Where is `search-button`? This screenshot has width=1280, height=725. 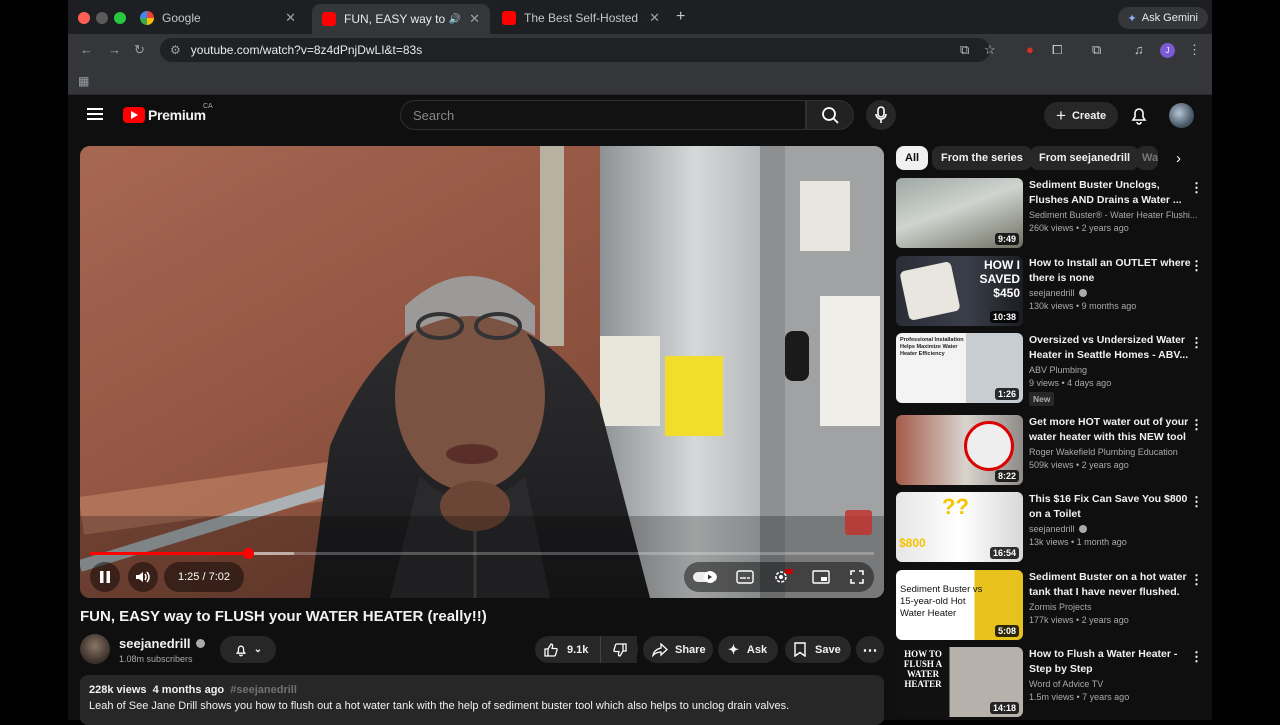 search-button is located at coordinates (830, 115).